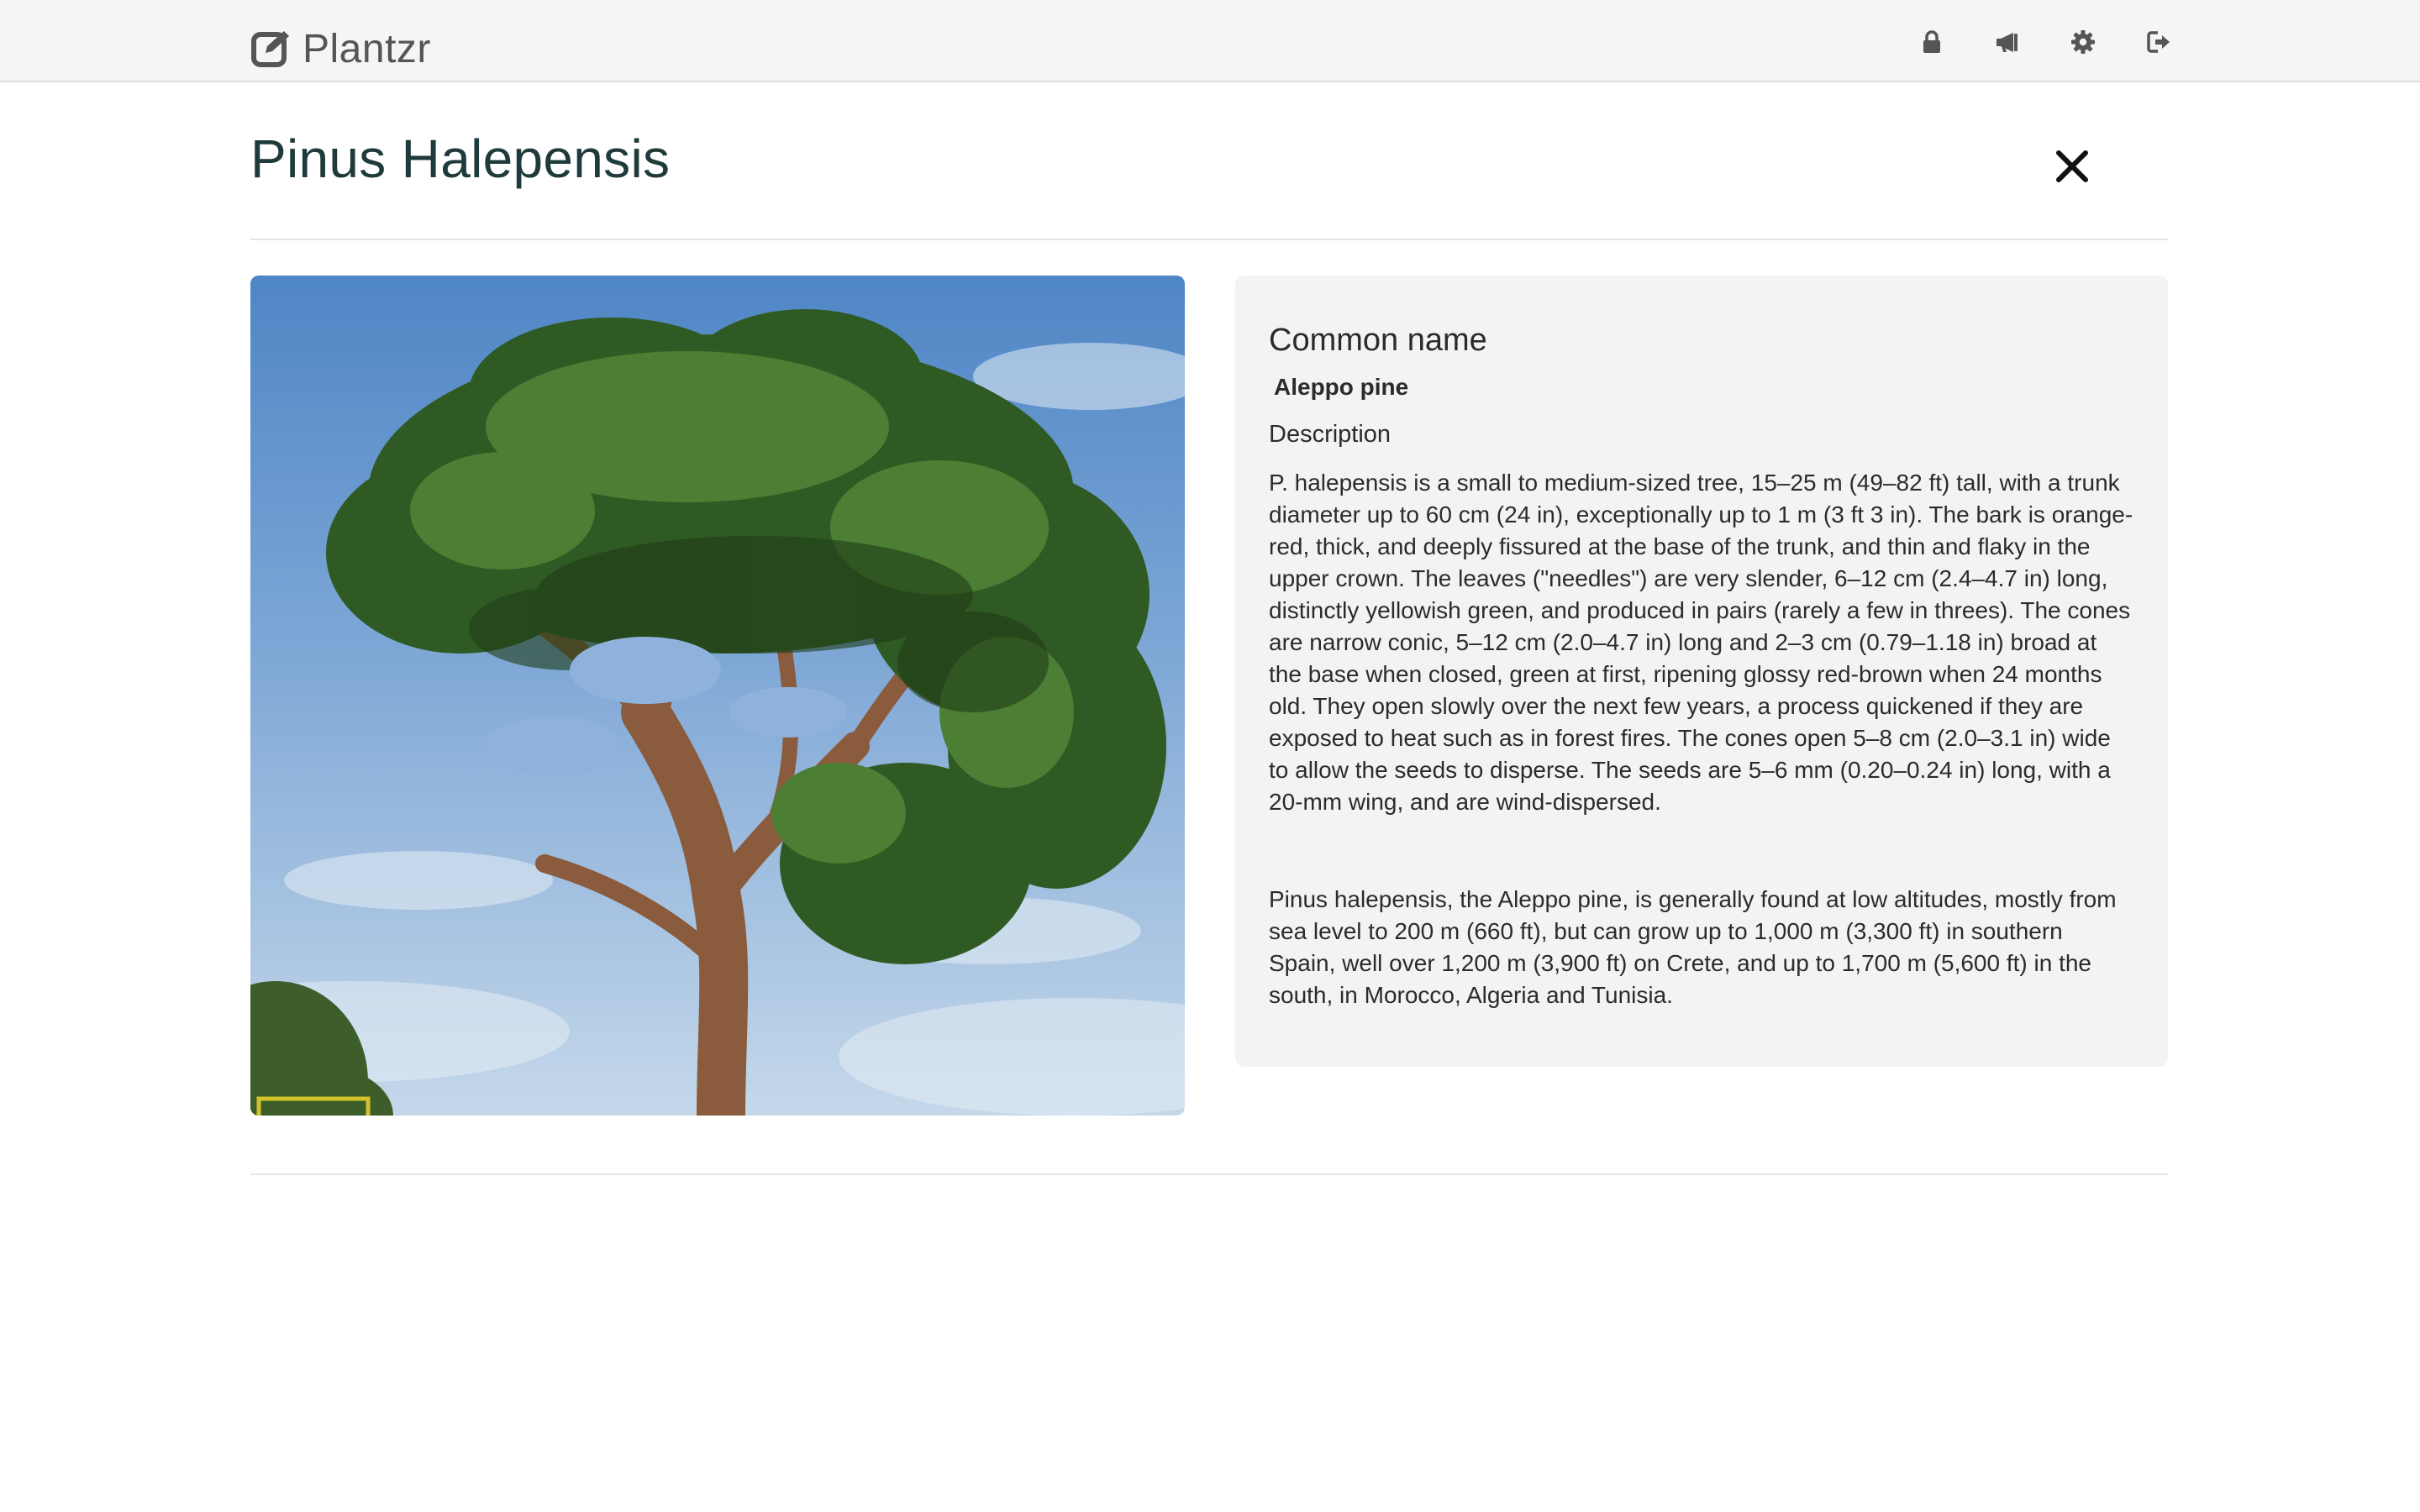 The height and width of the screenshot is (1512, 2420). Describe the element at coordinates (2083, 42) in the screenshot. I see `gear-icon` at that location.